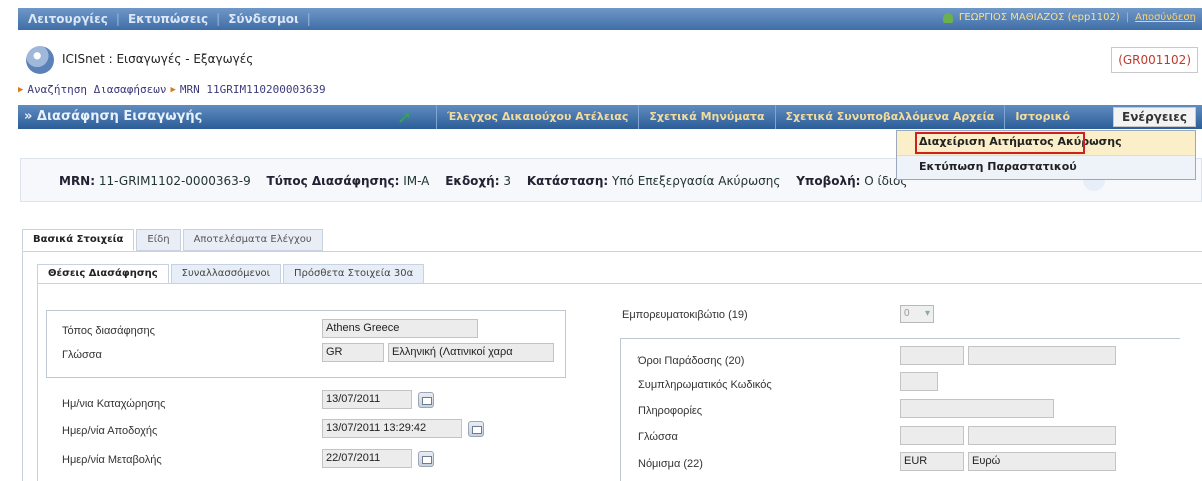  I want to click on information-label: Πληροφορίες, so click(670, 411).